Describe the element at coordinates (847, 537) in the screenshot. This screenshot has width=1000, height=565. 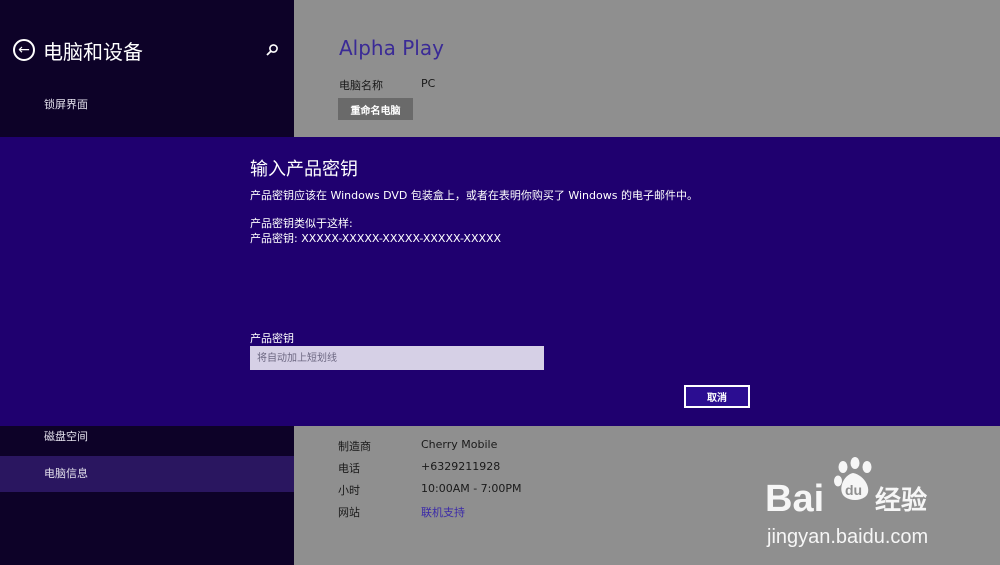
I see `svg-text: jingyan.baidu.com` at that location.